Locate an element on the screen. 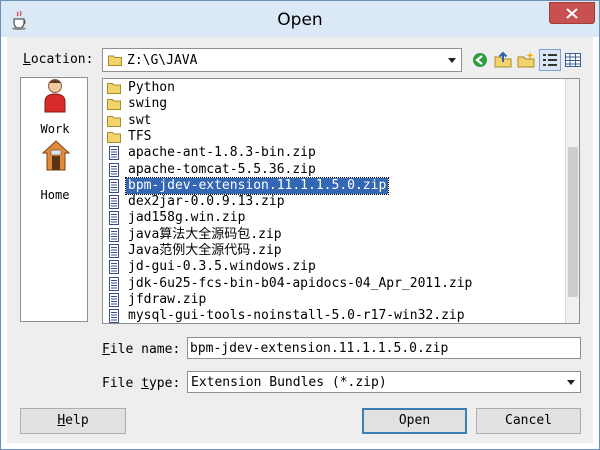 Image resolution: width=600 pixels, height=450 pixels. new-folder-icon is located at coordinates (526, 60).